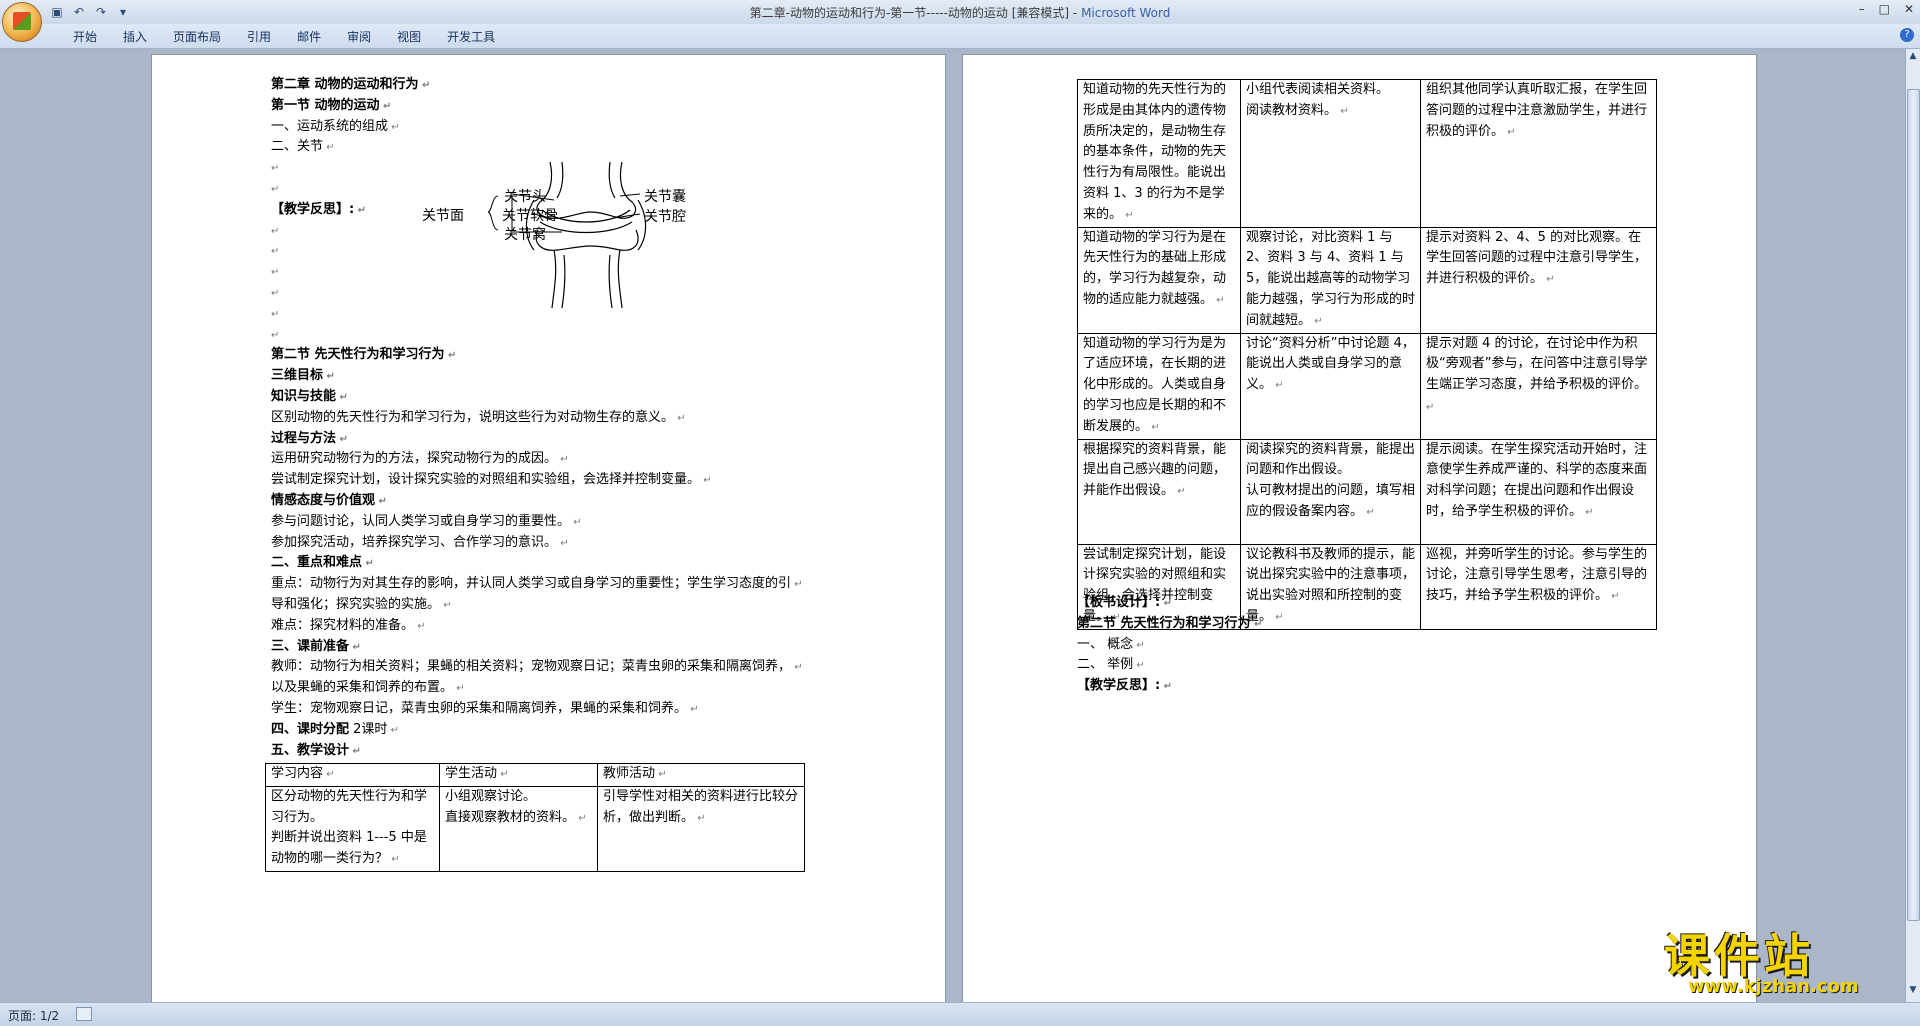  I want to click on table-cell: 根据探究的资料背景，能提出自己感兴趣的问题，并能作出假设。 ↵, so click(1159, 491).